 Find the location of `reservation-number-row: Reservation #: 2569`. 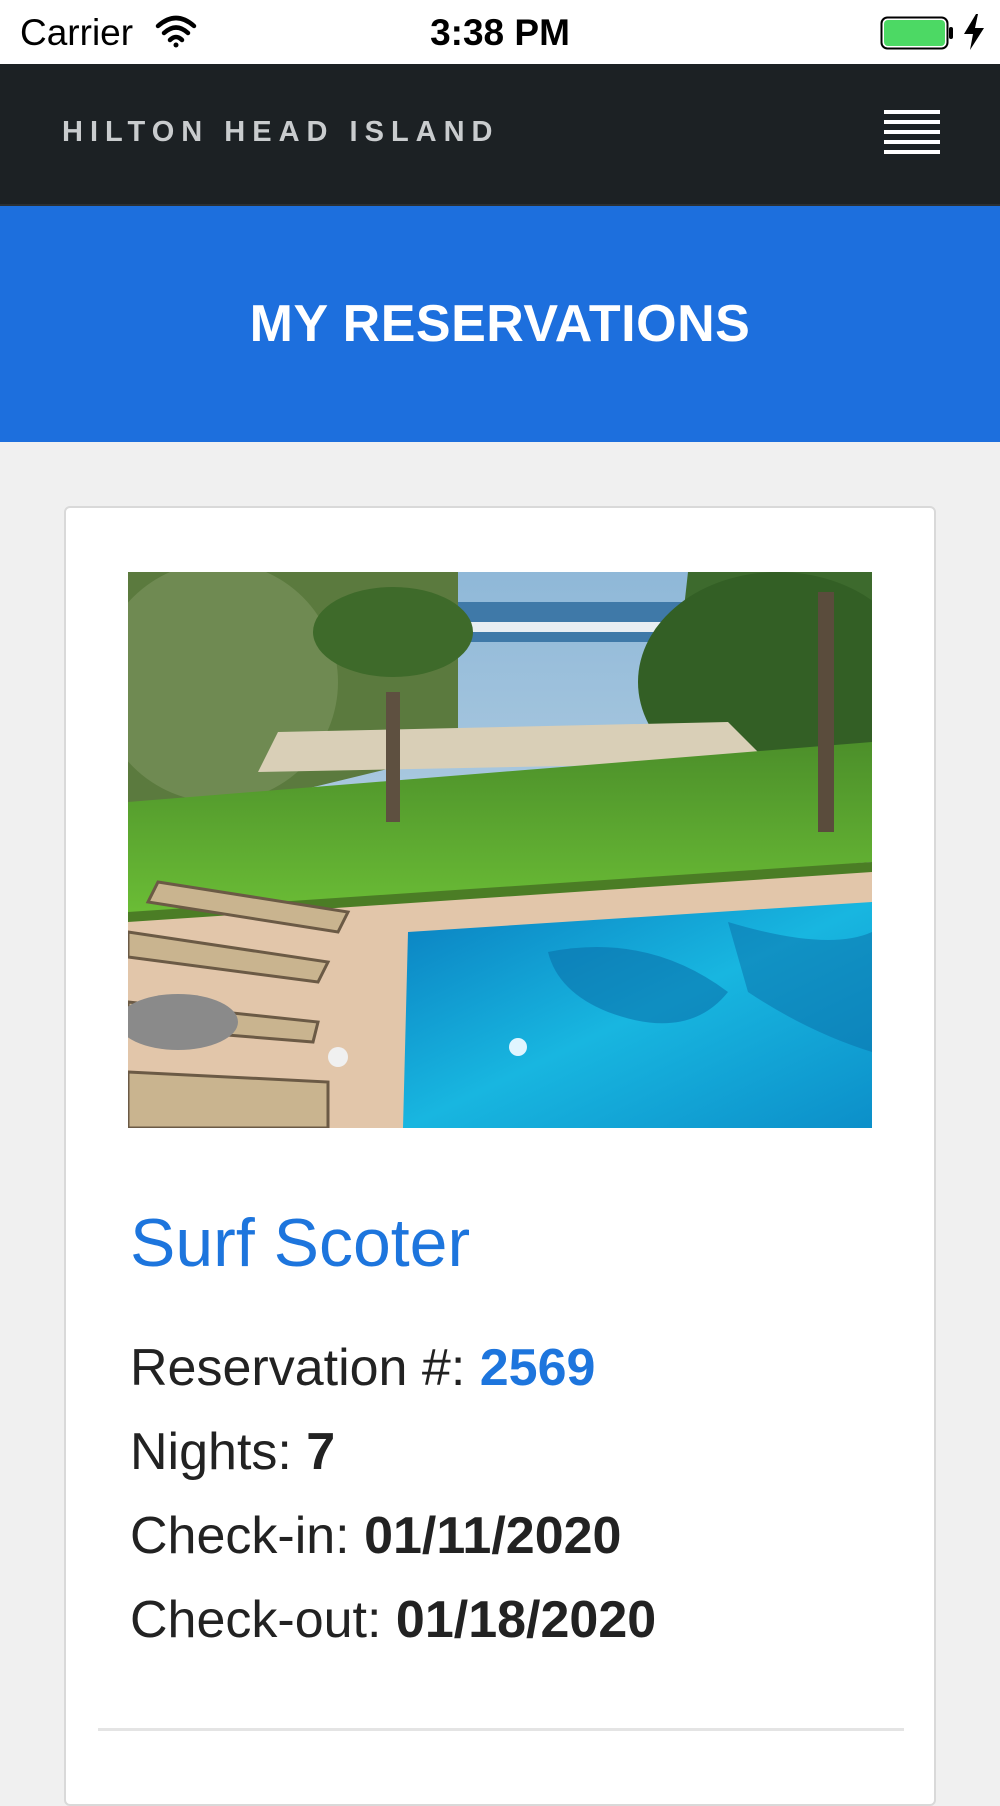

reservation-number-row: Reservation #: 2569 is located at coordinates (362, 1368).